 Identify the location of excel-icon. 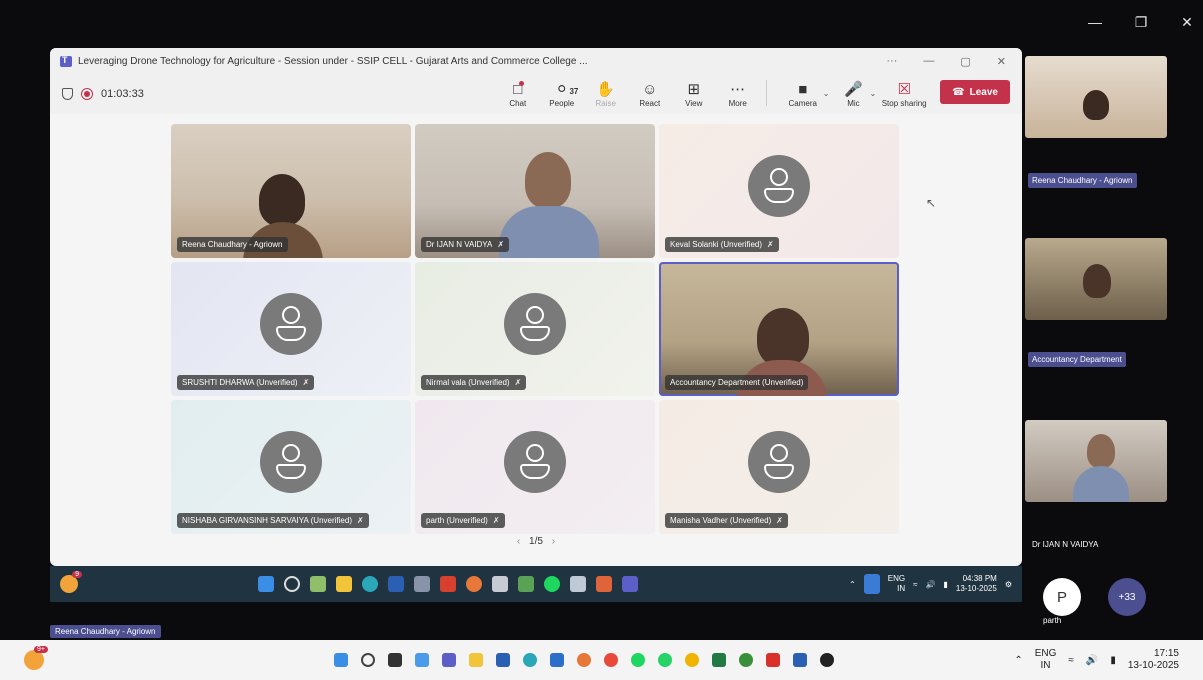
(719, 660).